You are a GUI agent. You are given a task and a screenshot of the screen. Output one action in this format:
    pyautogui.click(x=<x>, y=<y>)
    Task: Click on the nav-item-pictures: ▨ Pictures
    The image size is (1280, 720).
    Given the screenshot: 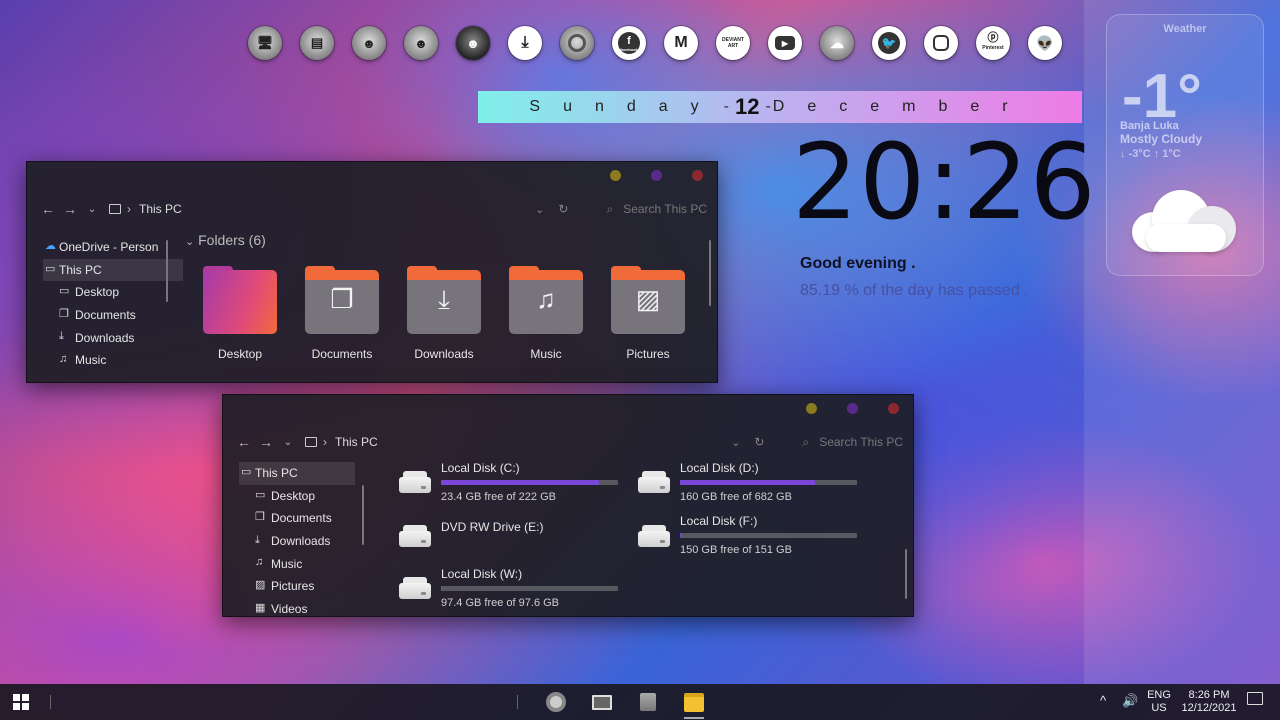 What is the action you would take?
    pyautogui.click(x=297, y=586)
    